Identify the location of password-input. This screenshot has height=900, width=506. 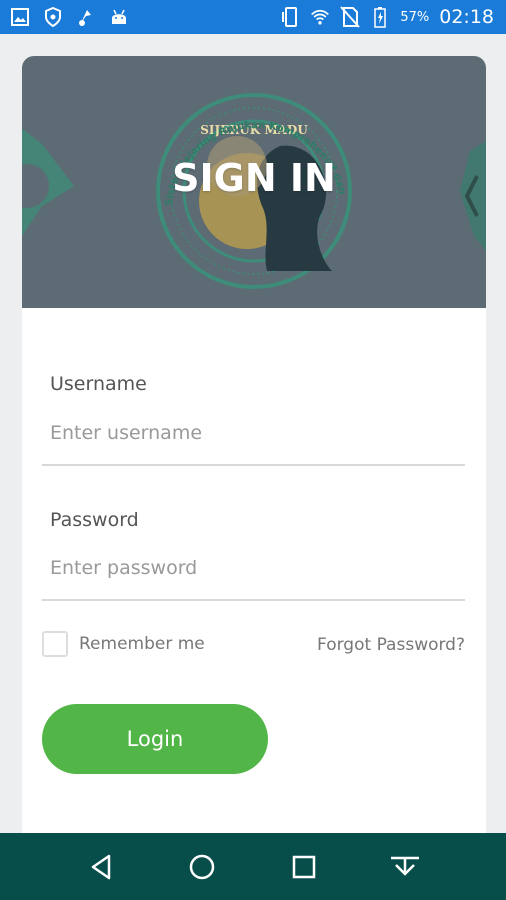
(257, 568).